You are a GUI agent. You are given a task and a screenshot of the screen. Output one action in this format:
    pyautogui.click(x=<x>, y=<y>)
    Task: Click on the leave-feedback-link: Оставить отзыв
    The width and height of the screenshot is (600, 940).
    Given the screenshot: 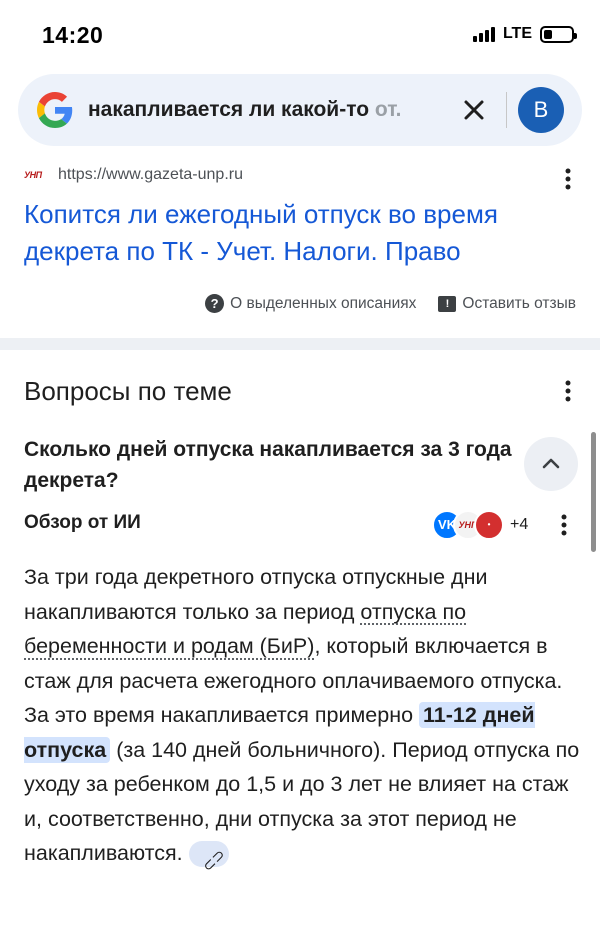 What is the action you would take?
    pyautogui.click(x=519, y=304)
    